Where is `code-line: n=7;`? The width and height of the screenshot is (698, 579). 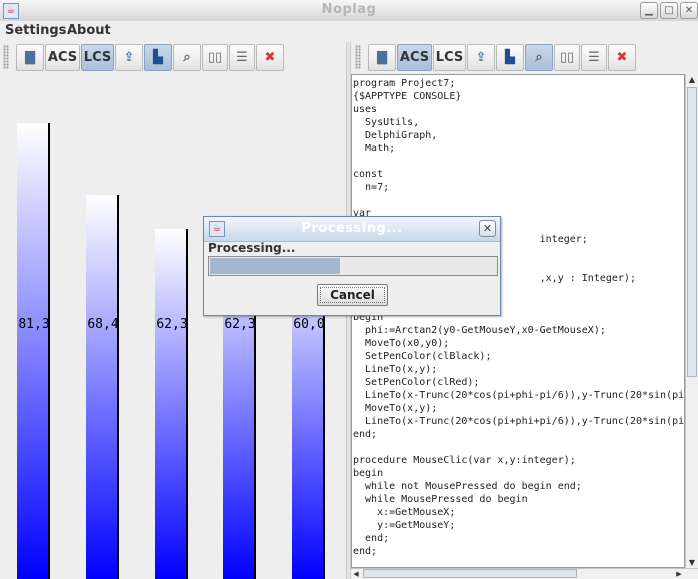 code-line: n=7; is located at coordinates (371, 187).